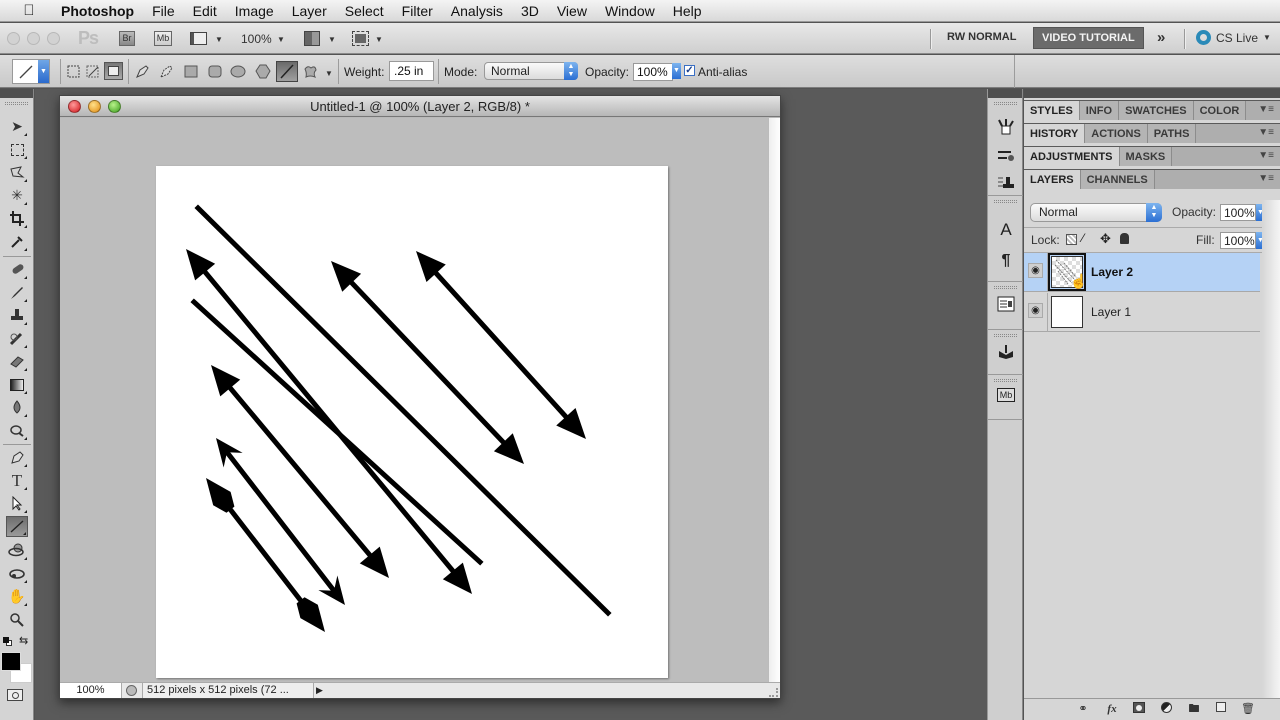 The width and height of the screenshot is (1280, 720). Describe the element at coordinates (191, 71) in the screenshot. I see `rectangle-icon` at that location.